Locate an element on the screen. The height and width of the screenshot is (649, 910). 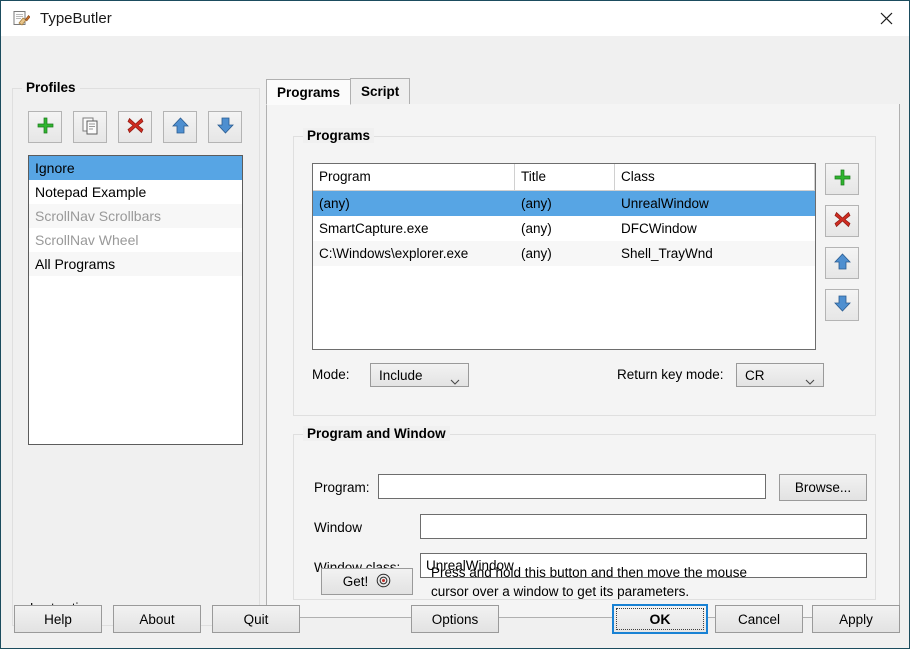
title-bar: TypeButler is located at coordinates (455, 18).